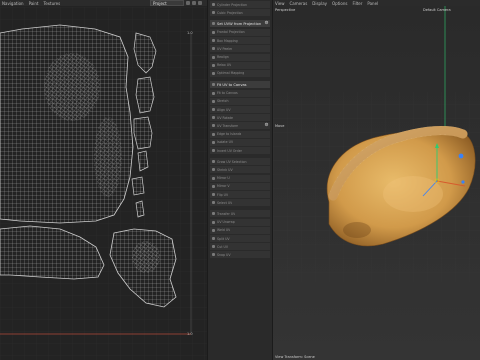 This screenshot has height=360, width=480. What do you see at coordinates (240, 126) in the screenshot?
I see `palette-item: UV Transform ⚙` at bounding box center [240, 126].